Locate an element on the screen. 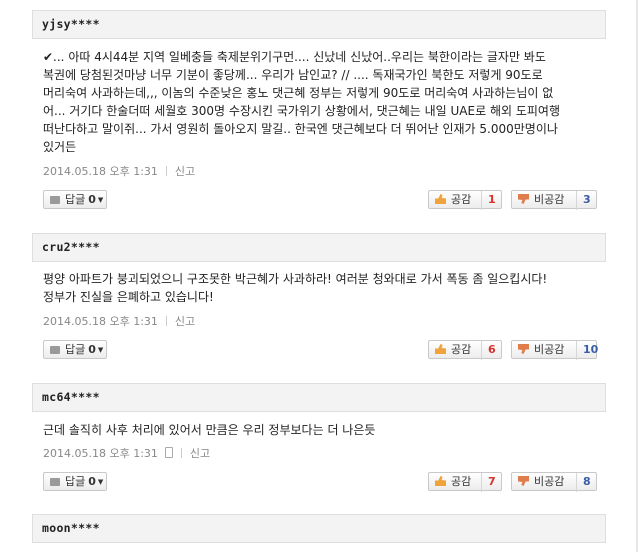  like-count: 6 is located at coordinates (488, 350).